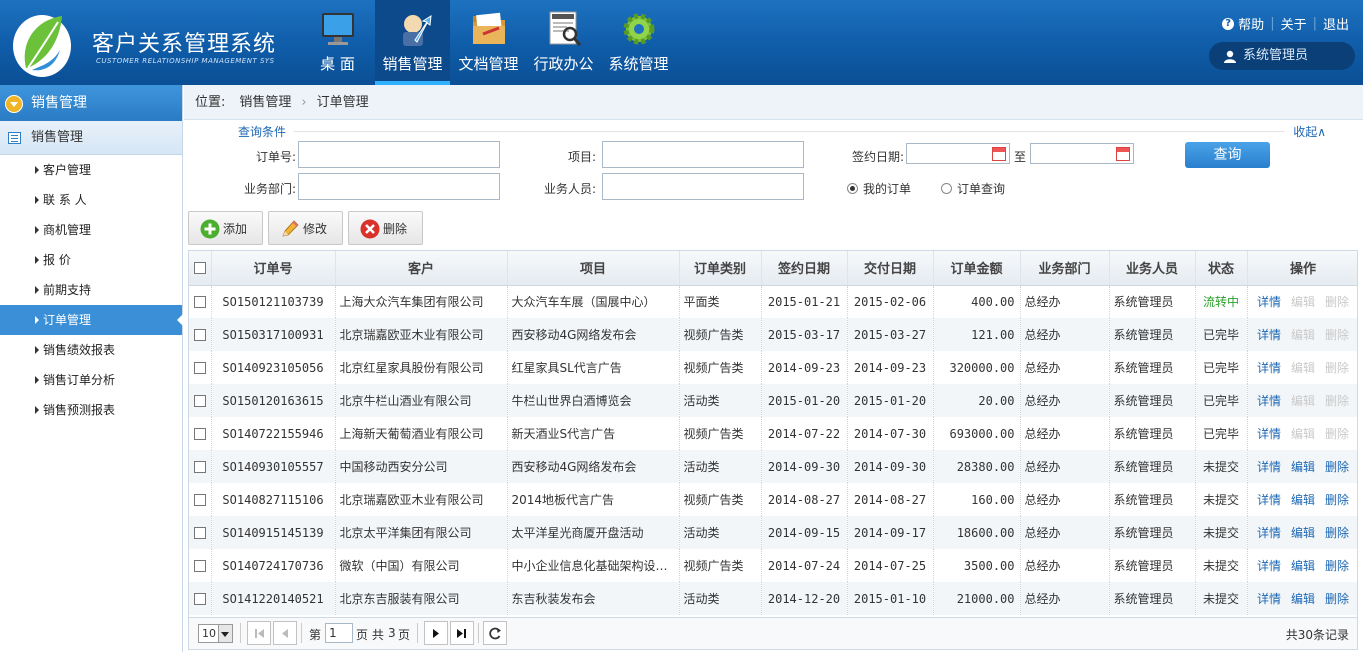  What do you see at coordinates (91, 320) in the screenshot?
I see `sidebar-item-orders: 订单管理` at bounding box center [91, 320].